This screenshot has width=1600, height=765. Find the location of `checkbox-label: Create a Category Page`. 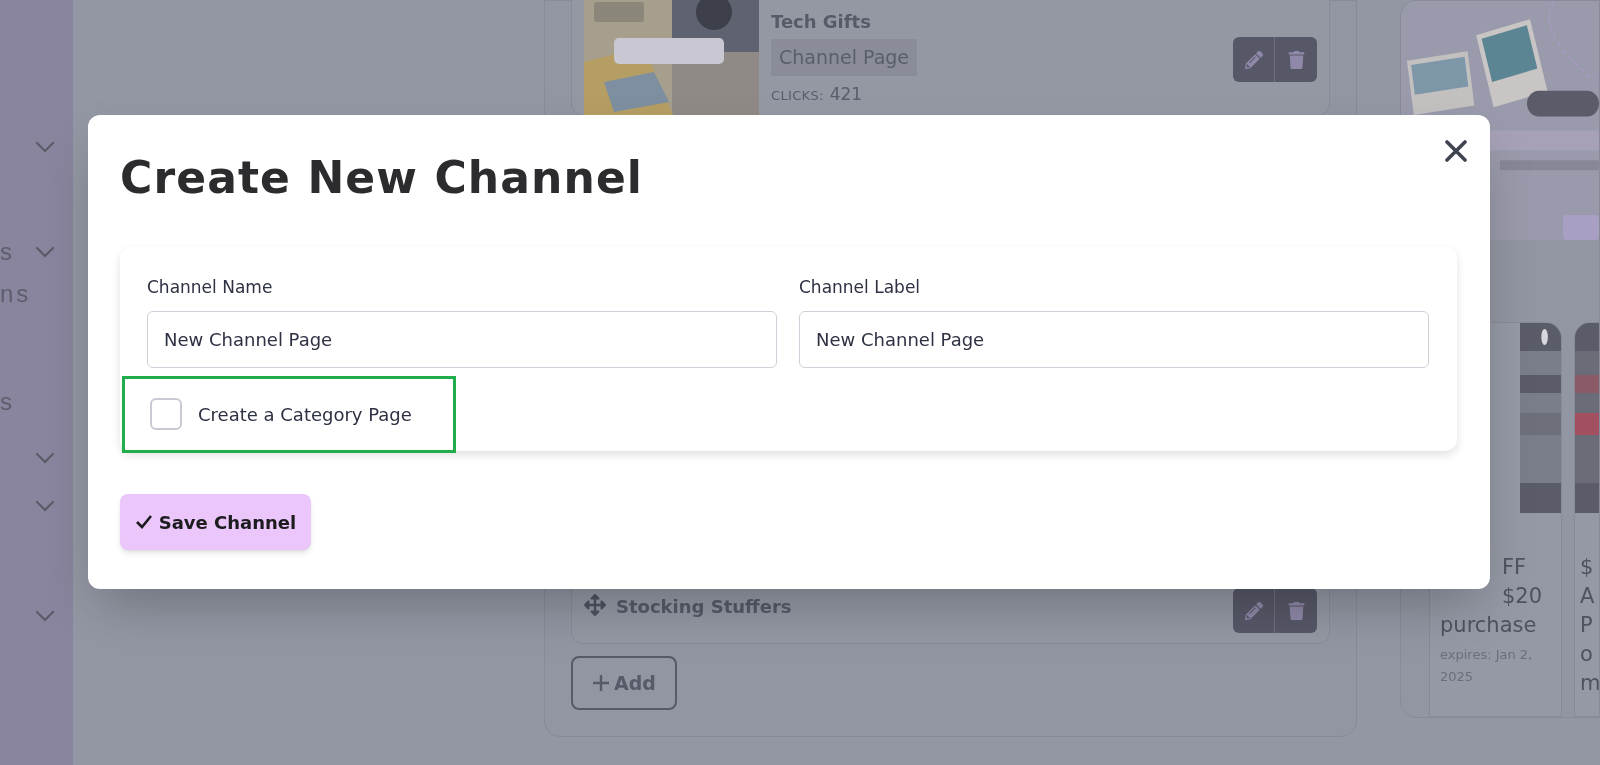

checkbox-label: Create a Category Page is located at coordinates (305, 414).